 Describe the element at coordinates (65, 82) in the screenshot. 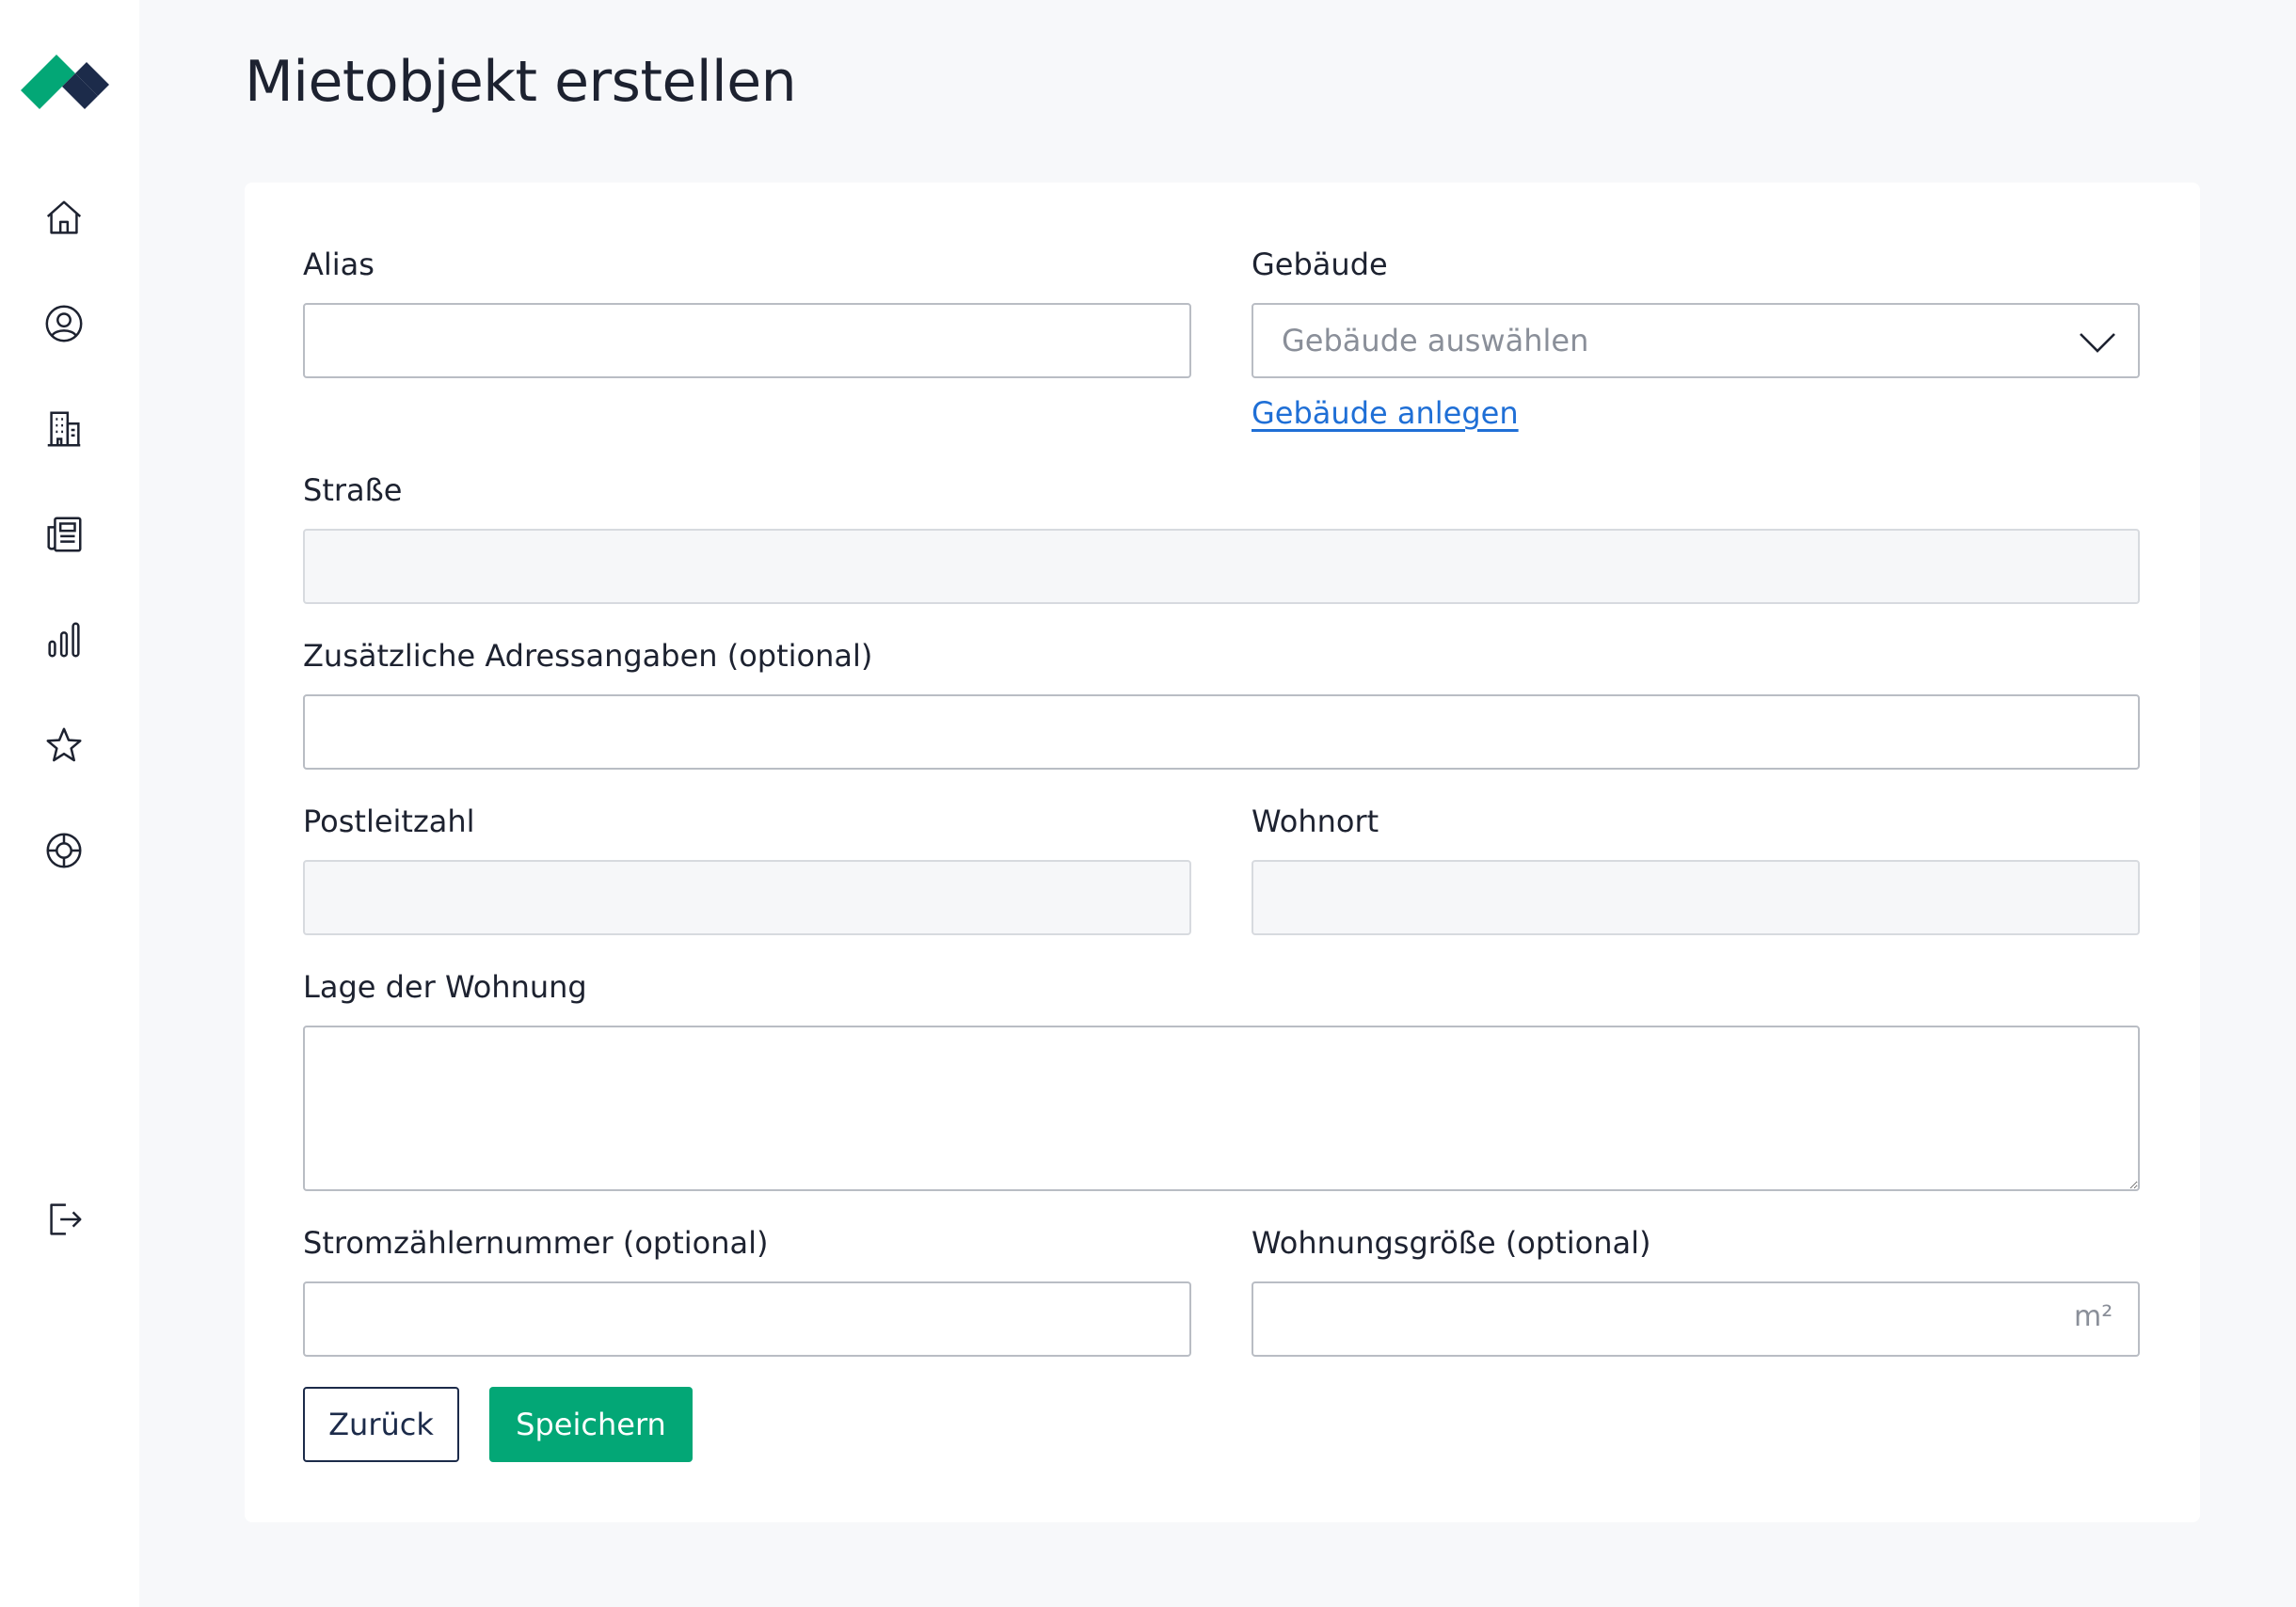

I see `logo` at that location.